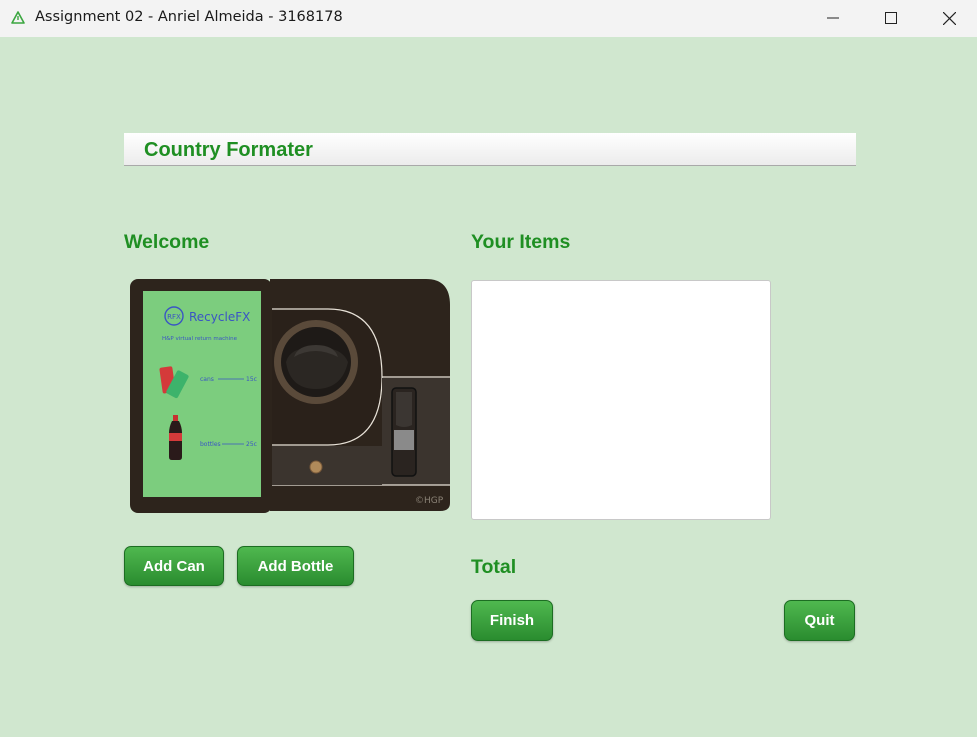 The image size is (977, 737). I want to click on page-title: Country Formater, so click(228, 150).